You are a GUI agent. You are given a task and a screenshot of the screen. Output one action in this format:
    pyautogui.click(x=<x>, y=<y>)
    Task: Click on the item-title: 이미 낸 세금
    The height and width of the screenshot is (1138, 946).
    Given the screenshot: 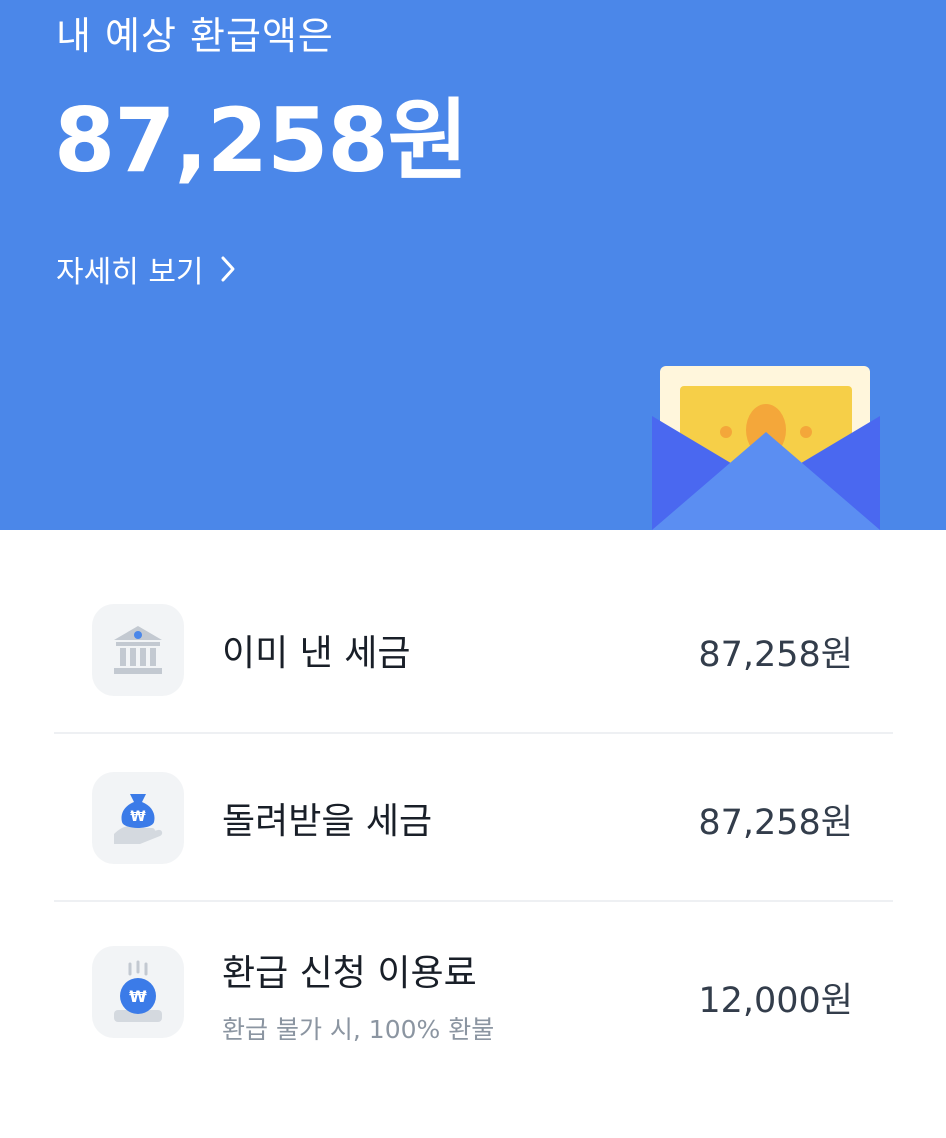 What is the action you would take?
    pyautogui.click(x=316, y=653)
    